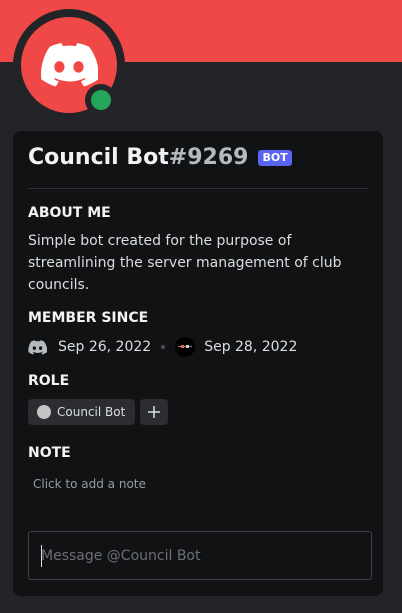  I want to click on message-input, so click(200, 555).